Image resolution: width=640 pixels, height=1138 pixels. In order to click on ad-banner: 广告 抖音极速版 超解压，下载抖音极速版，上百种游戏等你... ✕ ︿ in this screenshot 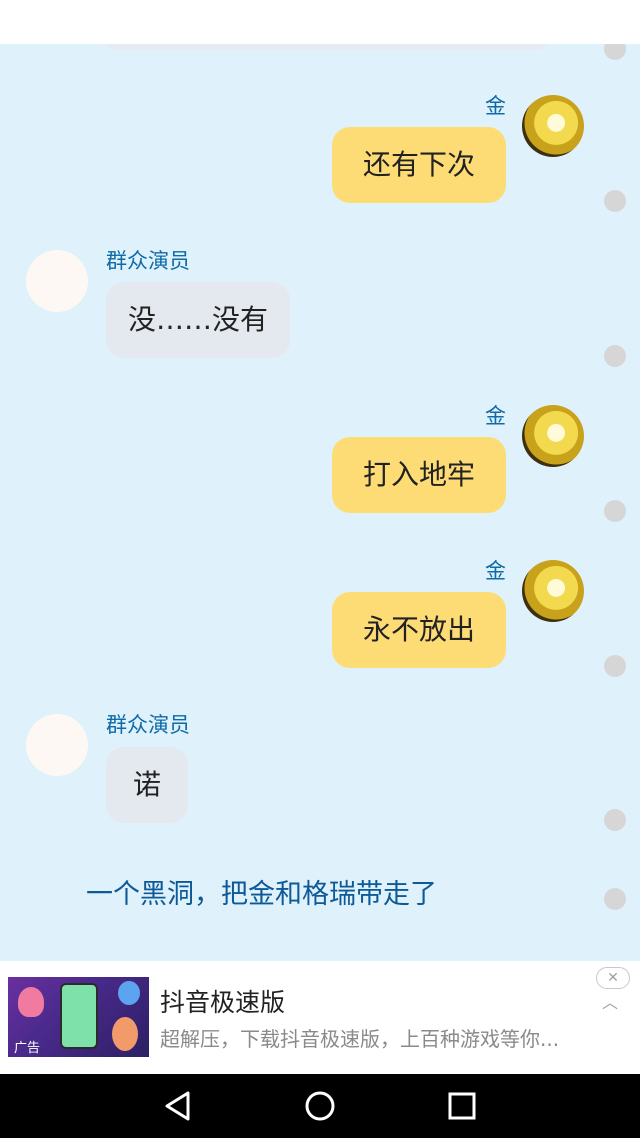, I will do `click(320, 1017)`.